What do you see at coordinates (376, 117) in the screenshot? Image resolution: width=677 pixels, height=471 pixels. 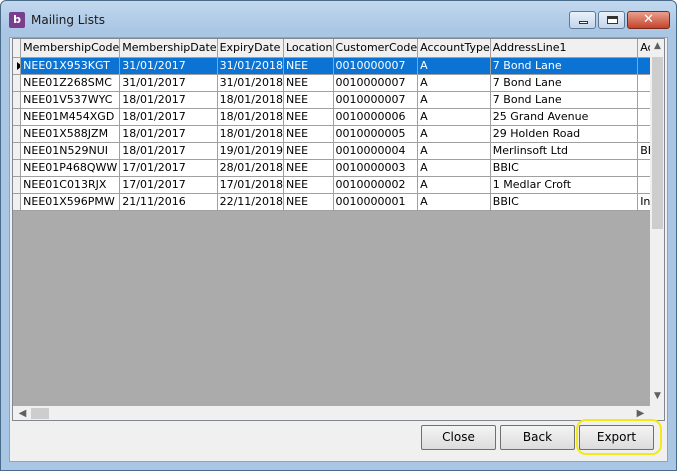 I see `table-cell: 0010000006` at bounding box center [376, 117].